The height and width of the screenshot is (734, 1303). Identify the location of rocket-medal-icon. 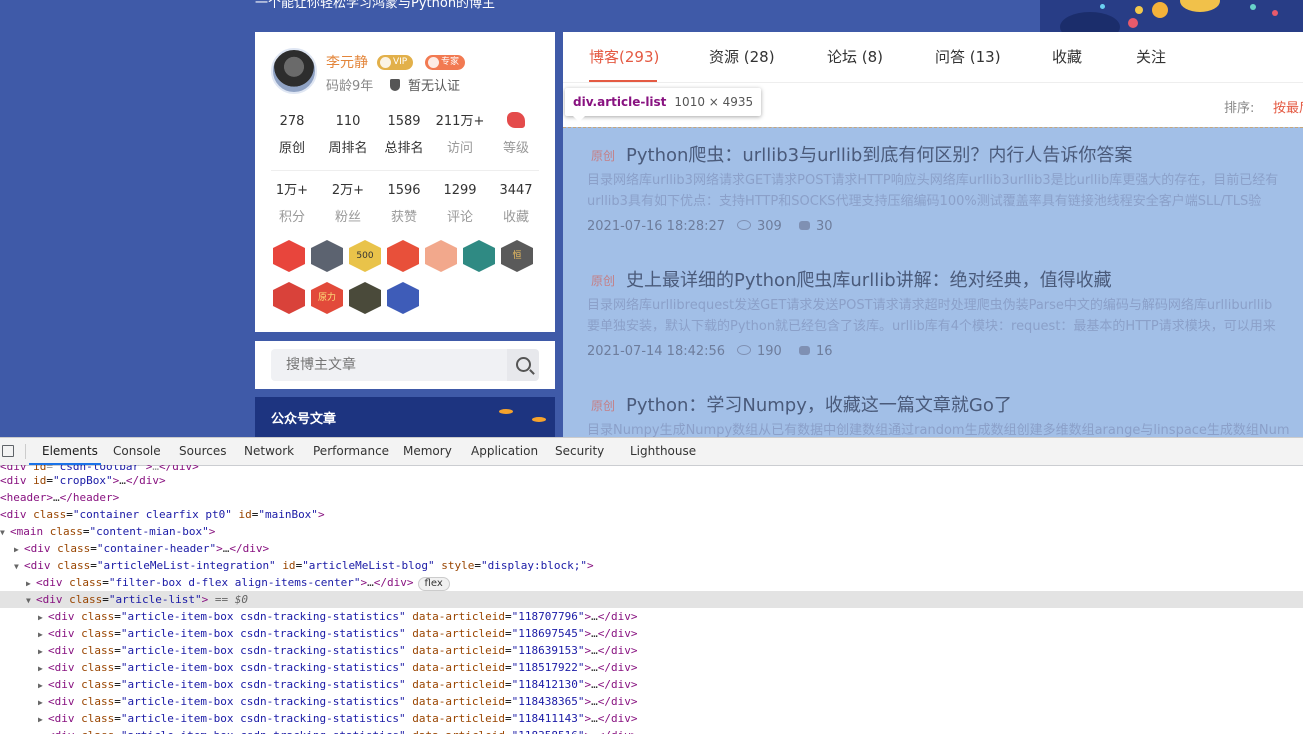
(403, 298).